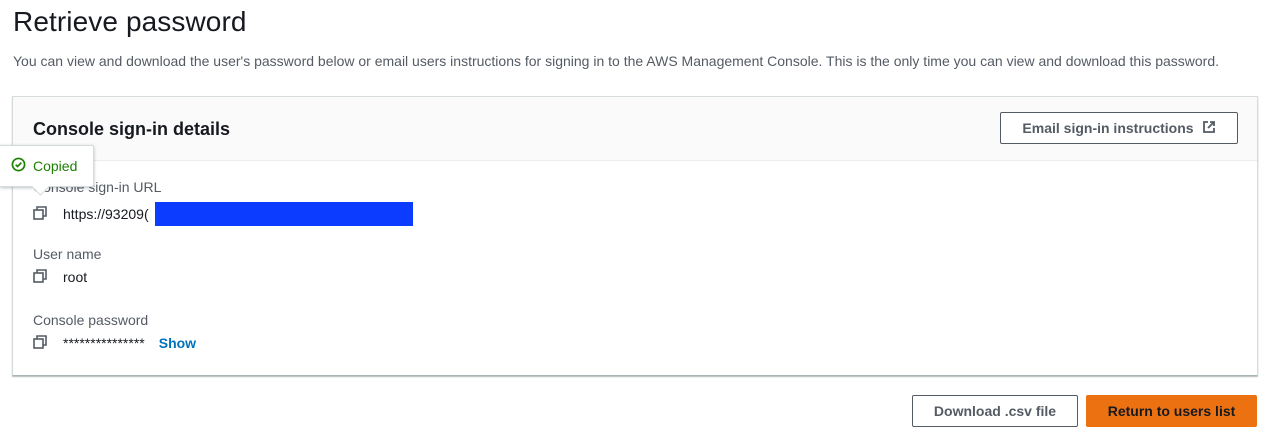 This screenshot has width=1269, height=439. I want to click on sign-in-url-row: https://93209(, so click(223, 214).